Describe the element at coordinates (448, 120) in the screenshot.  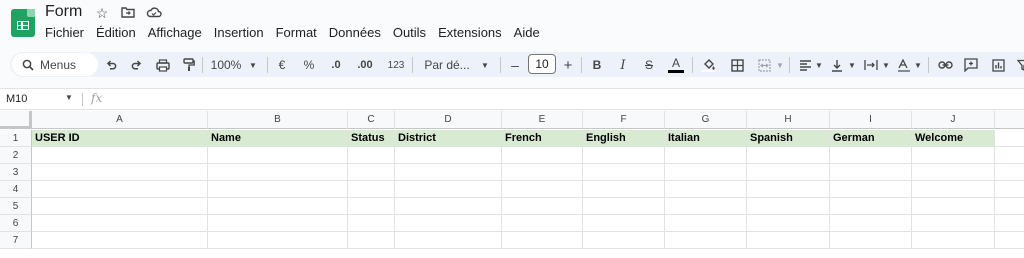
I see `column-header-d: D` at that location.